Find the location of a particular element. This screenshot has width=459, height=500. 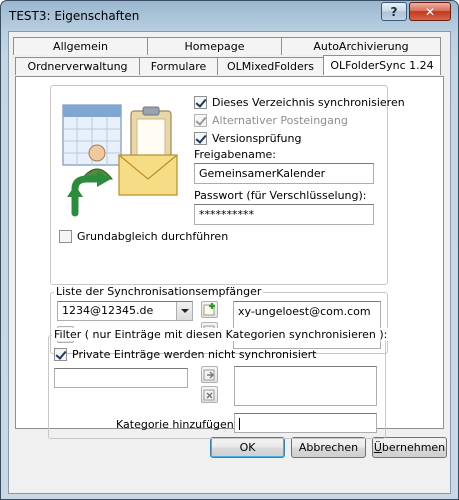

move-right-icon is located at coordinates (209, 375).